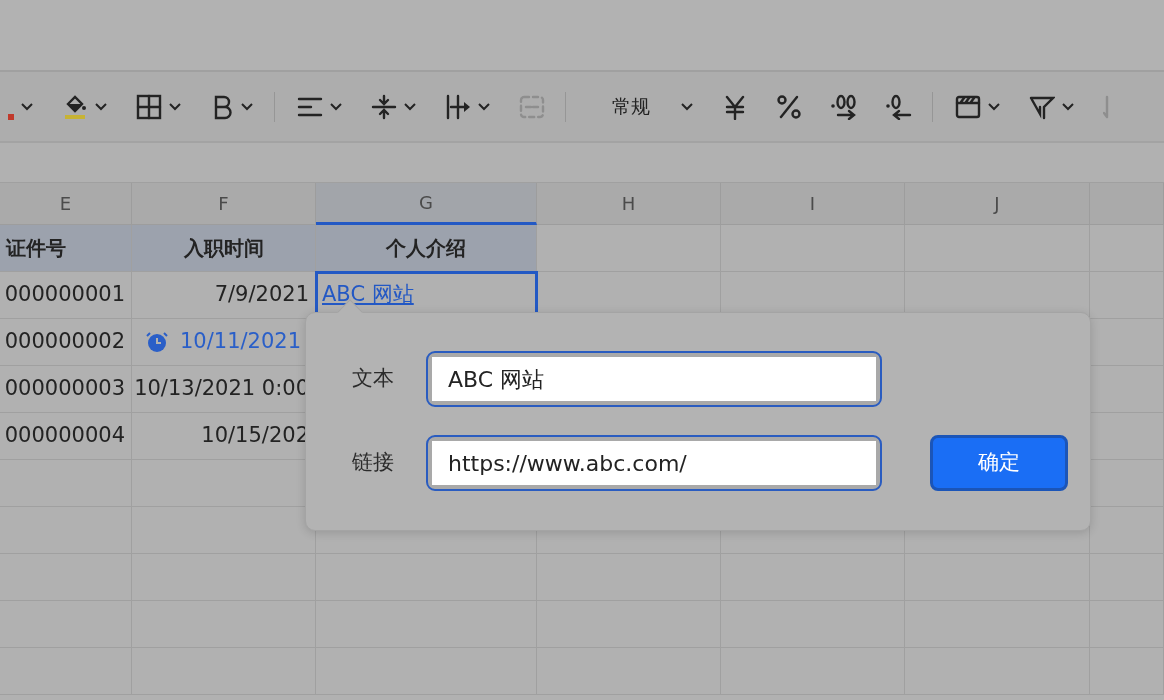 The height and width of the screenshot is (700, 1164). I want to click on borders-icon, so click(149, 106).